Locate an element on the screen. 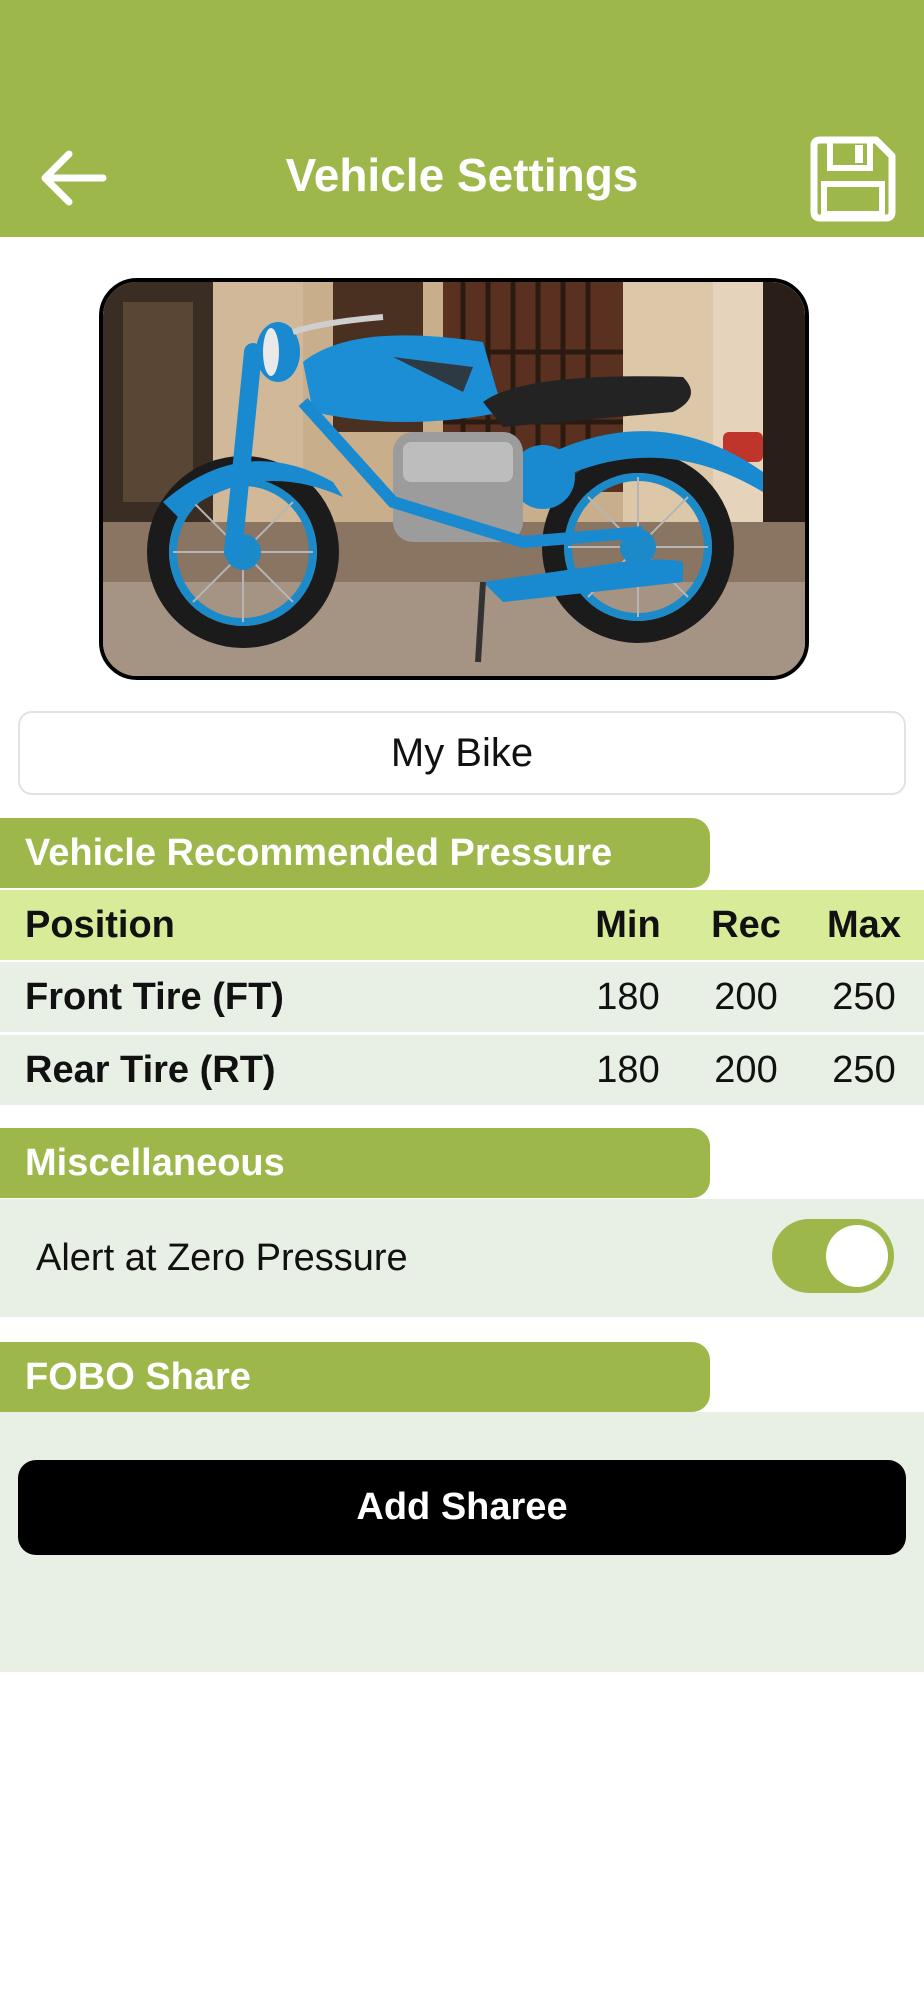 This screenshot has width=924, height=2000. misc-panel: Alert at Zero Pressure is located at coordinates (462, 1258).